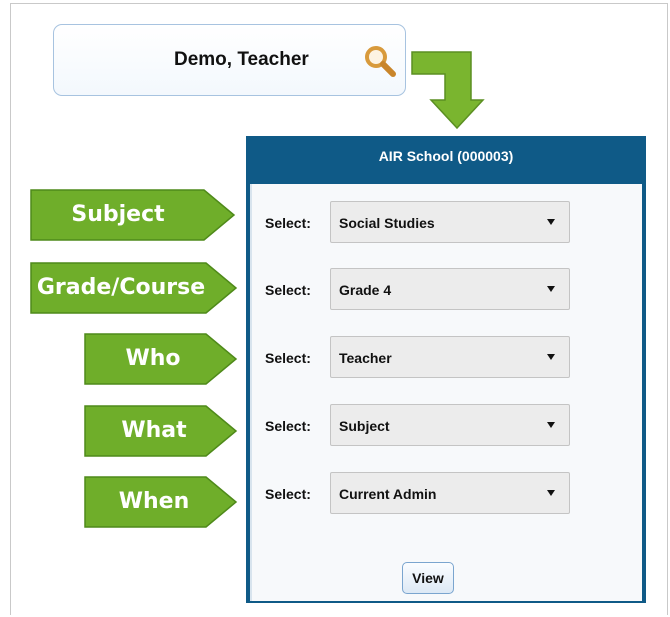  What do you see at coordinates (154, 501) in the screenshot?
I see `tag-when-label: When` at bounding box center [154, 501].